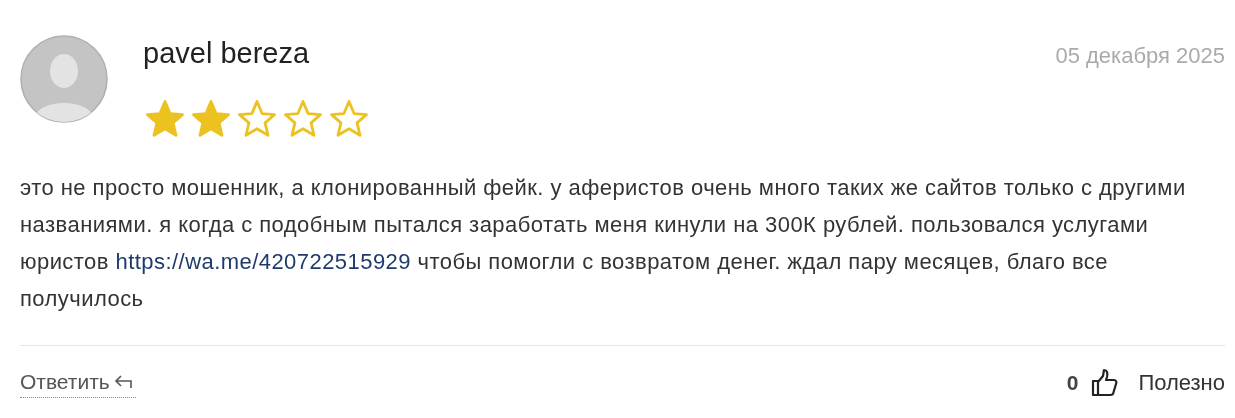 The height and width of the screenshot is (418, 1235). Describe the element at coordinates (1181, 383) in the screenshot. I see `helpful-label: Полезно` at that location.